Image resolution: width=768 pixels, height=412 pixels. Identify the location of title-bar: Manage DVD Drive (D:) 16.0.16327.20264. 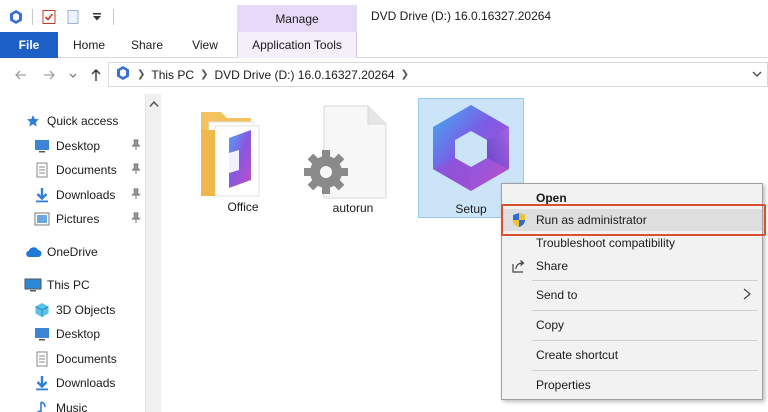
(384, 16).